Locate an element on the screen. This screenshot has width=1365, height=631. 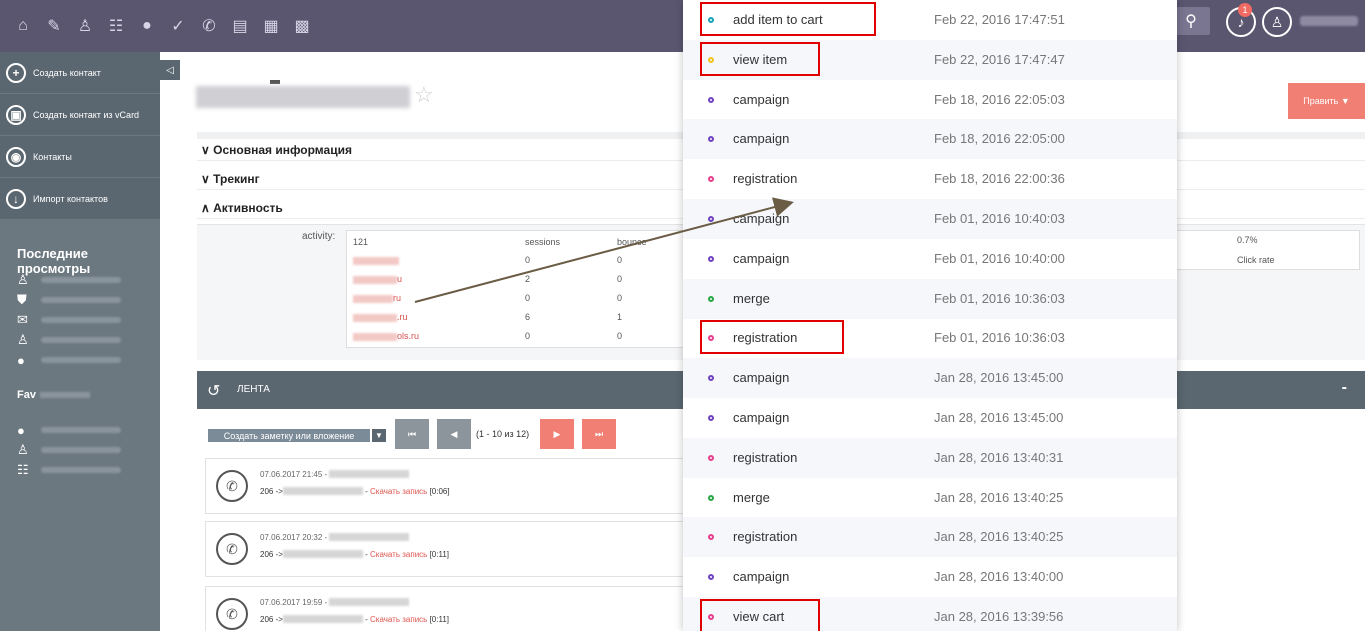
user-name-blurred is located at coordinates (1329, 21).